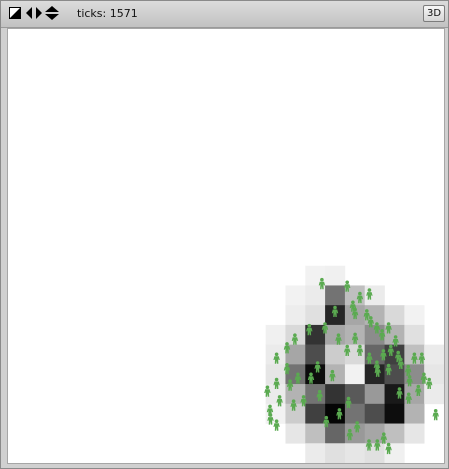  What do you see at coordinates (434, 13) in the screenshot?
I see `3d-view-button: 3D` at bounding box center [434, 13].